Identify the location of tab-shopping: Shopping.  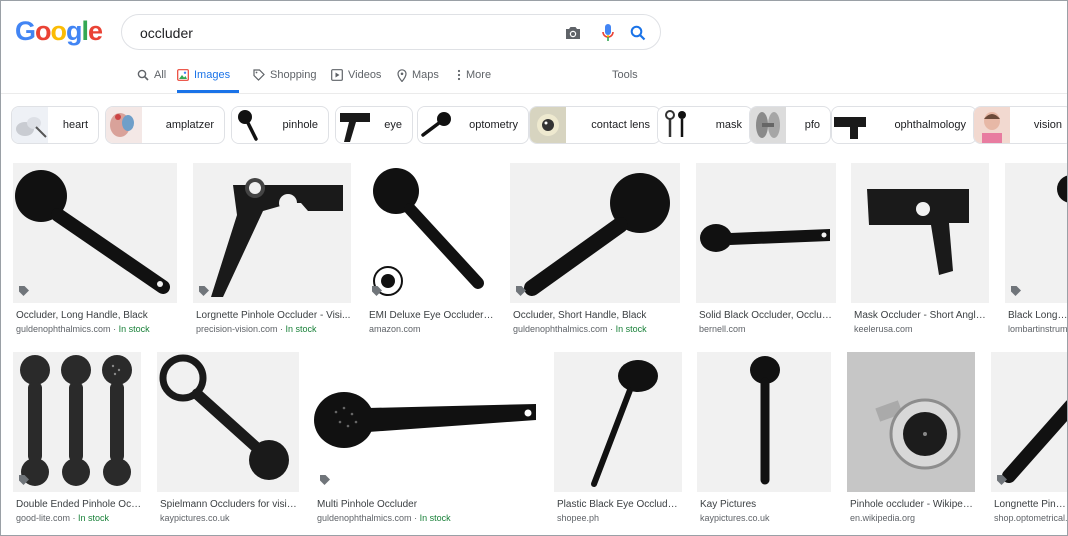
(285, 77).